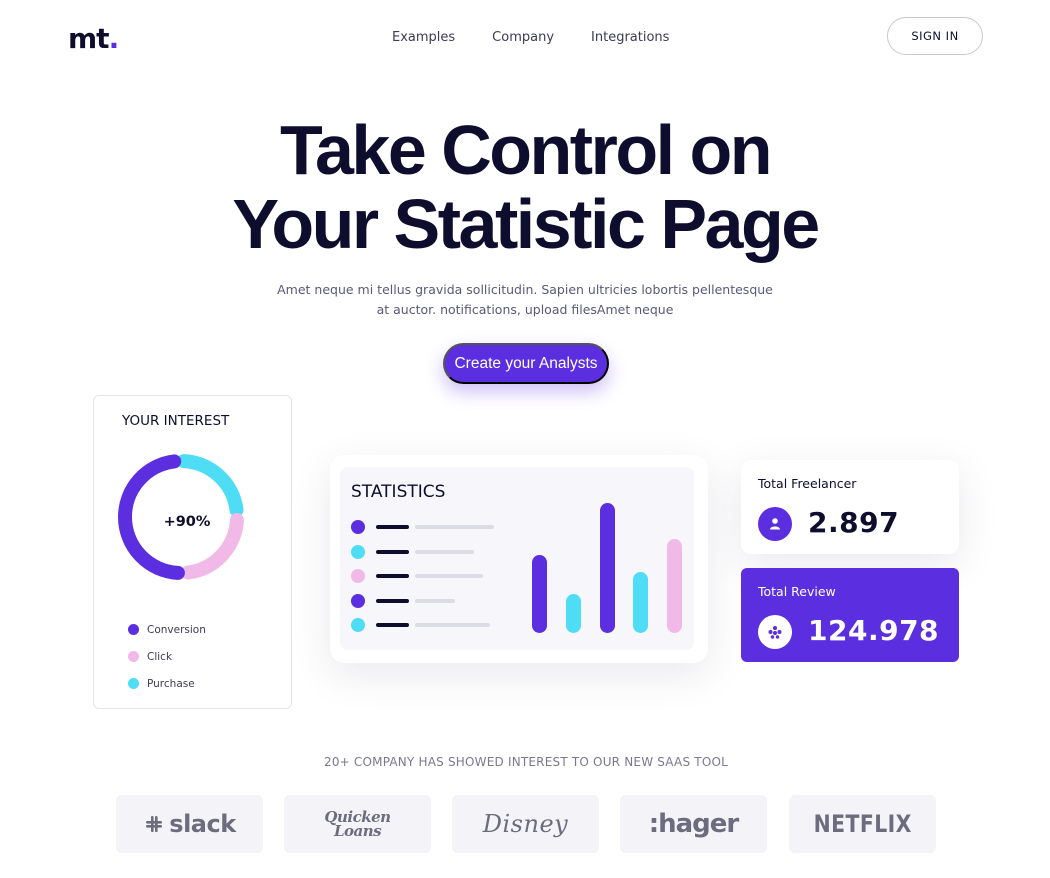 Image resolution: width=1050 pixels, height=878 pixels. What do you see at coordinates (160, 656) in the screenshot?
I see `legend-label-click: Click` at bounding box center [160, 656].